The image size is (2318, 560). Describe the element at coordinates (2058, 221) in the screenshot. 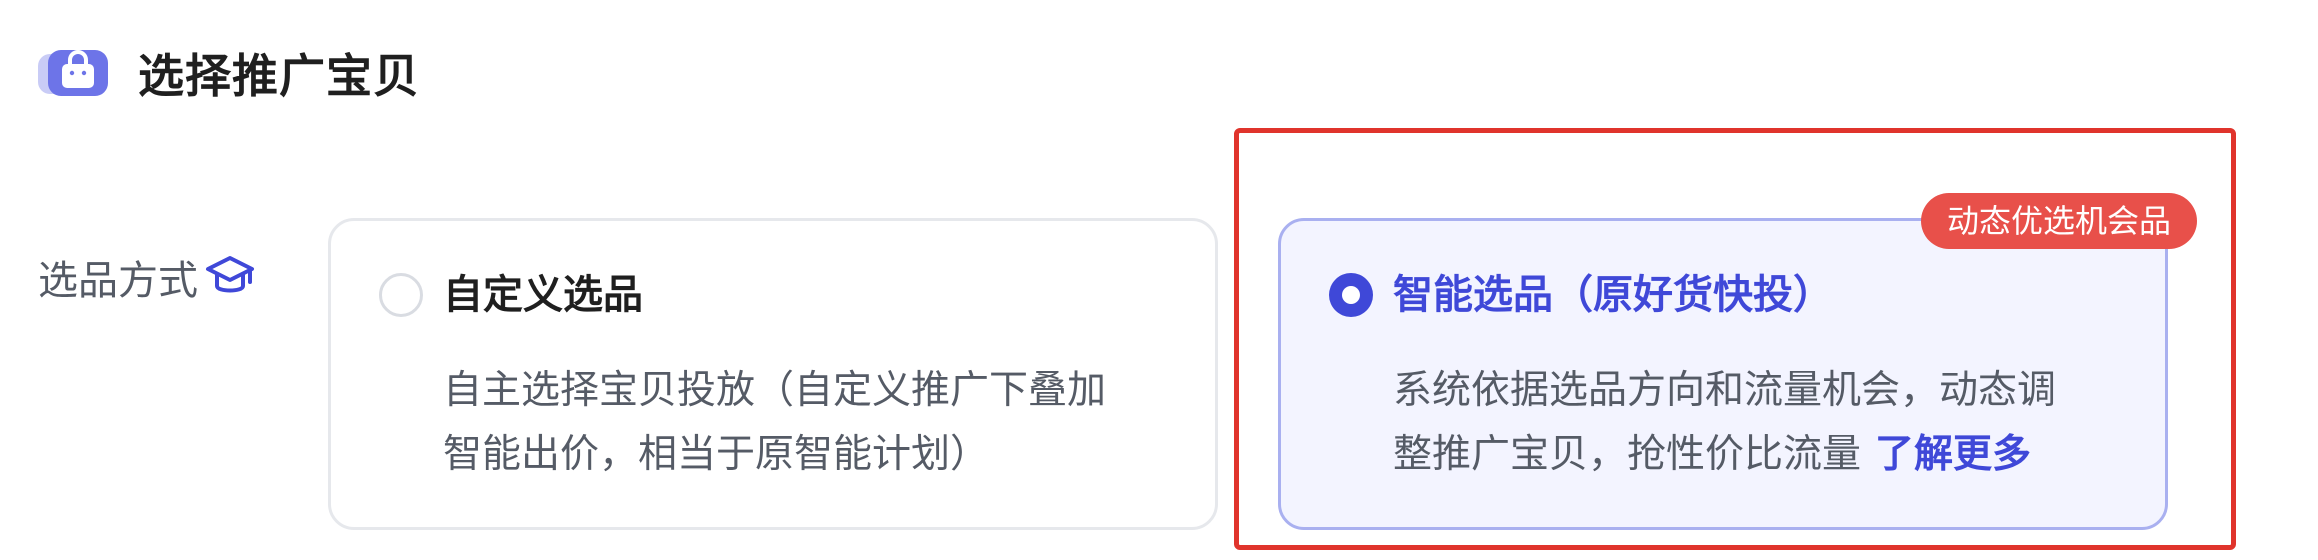

I see `dynamic-opportunity-badge: 动态优选机会品` at that location.